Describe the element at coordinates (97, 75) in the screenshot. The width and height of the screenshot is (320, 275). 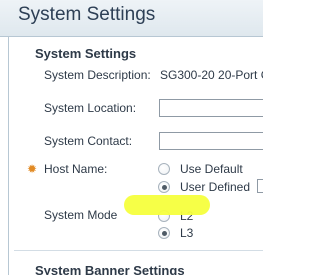
I see `system-description-label: System Description:` at that location.